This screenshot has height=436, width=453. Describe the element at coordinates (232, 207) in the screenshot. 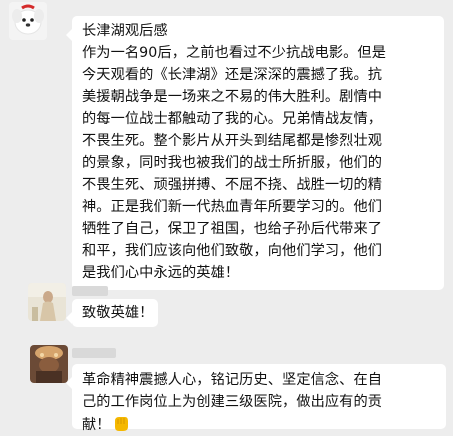

I see `message-line: 神。正是我们新一代热血青年所要学习的。他们` at that location.